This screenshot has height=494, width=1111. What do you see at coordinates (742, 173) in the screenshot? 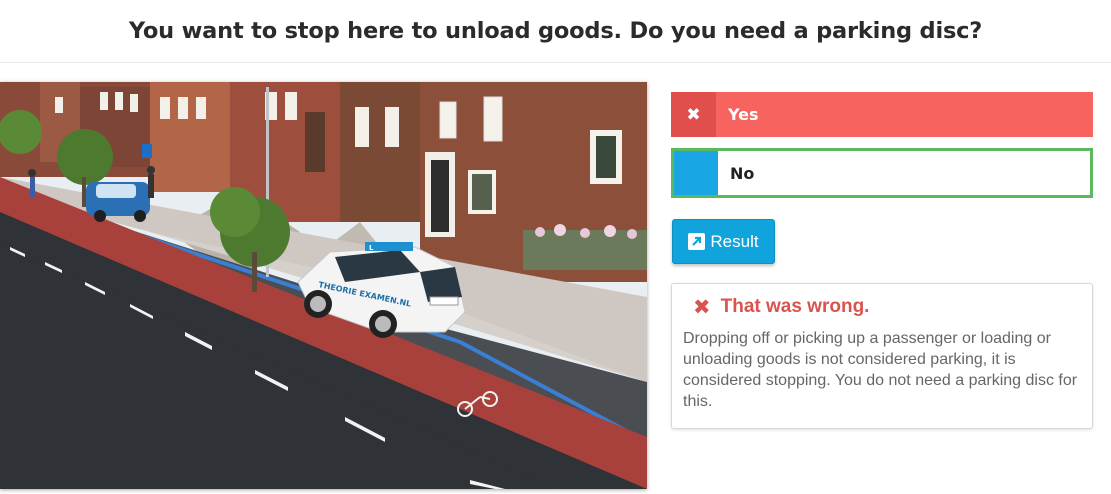
I see `answer-no-label: No` at bounding box center [742, 173].